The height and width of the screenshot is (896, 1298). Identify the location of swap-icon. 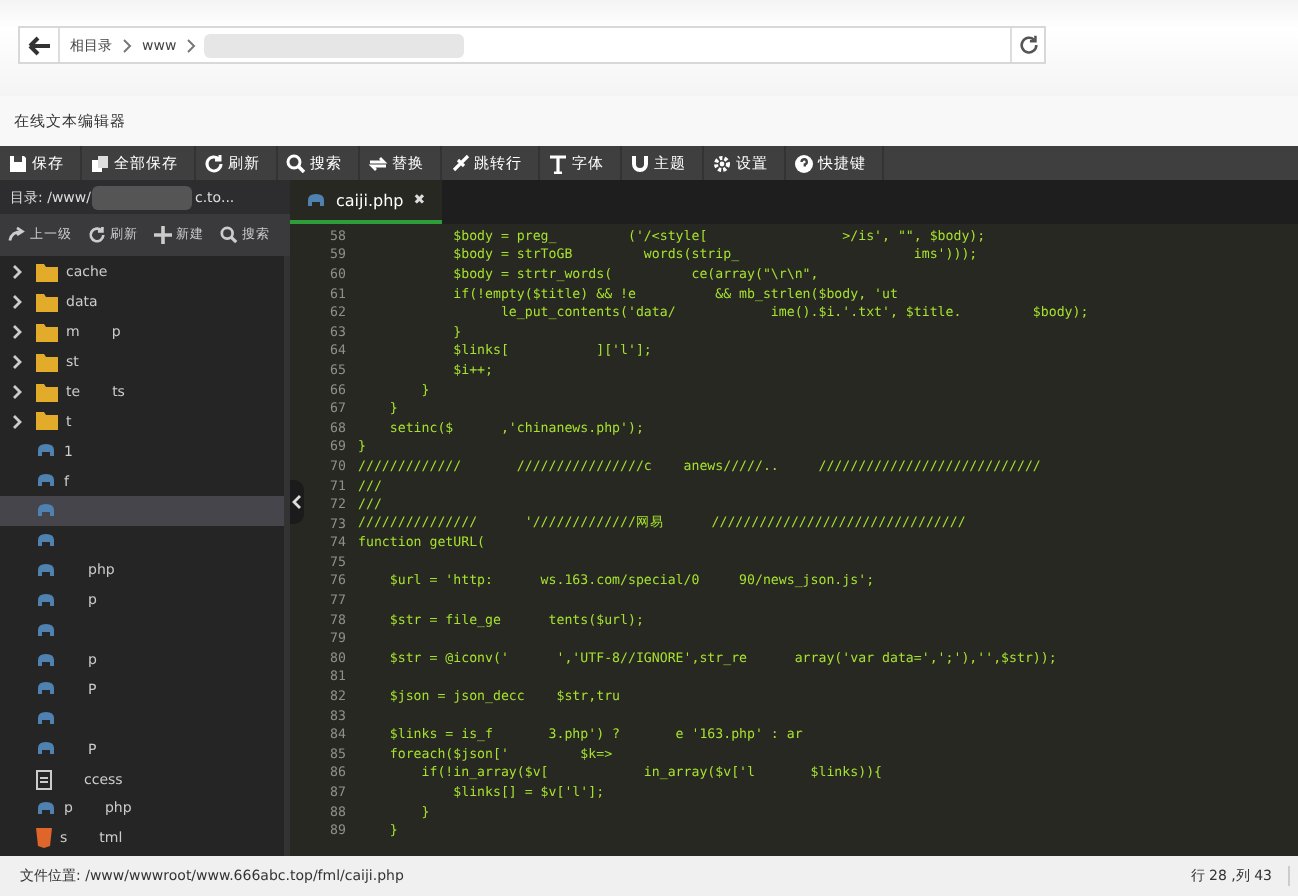
(378, 163).